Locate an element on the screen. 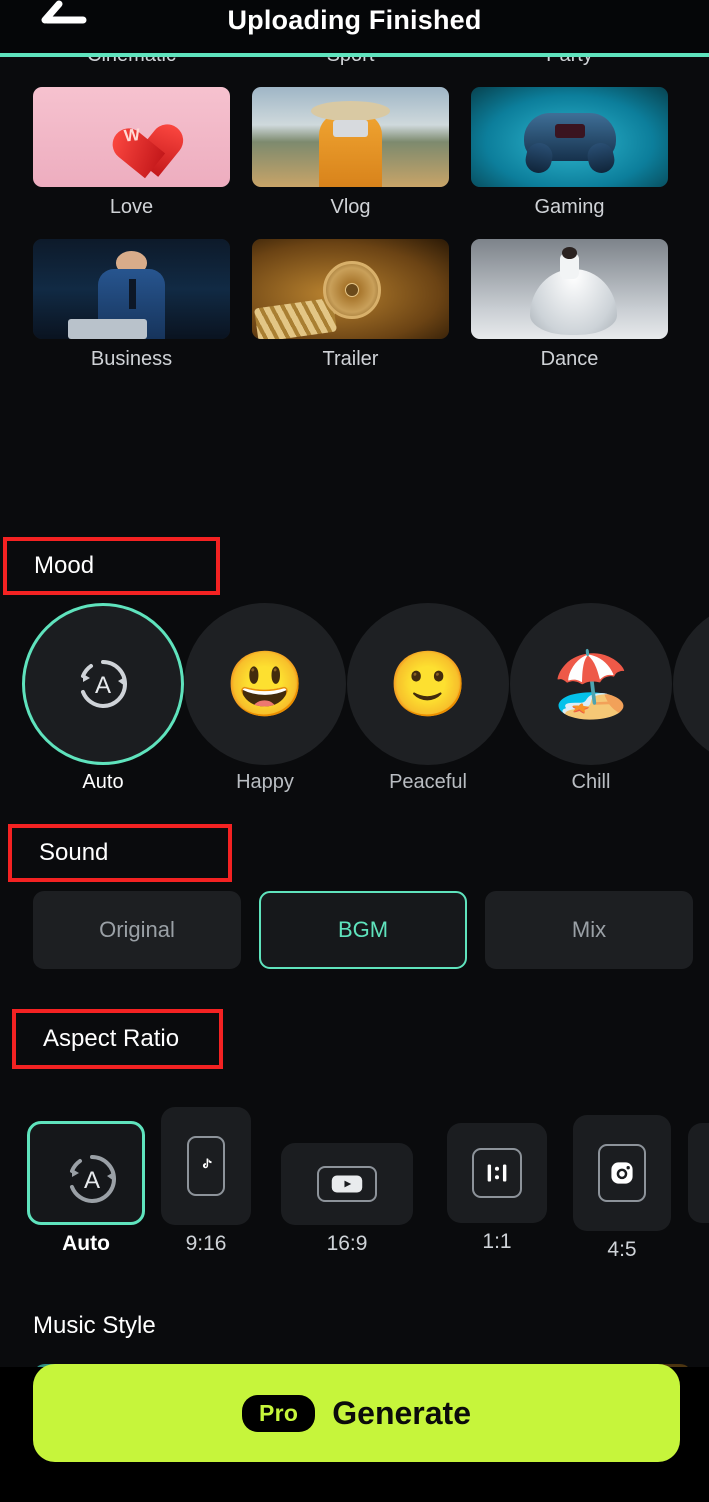 Image resolution: width=709 pixels, height=1502 pixels. template-card-sport: Sport is located at coordinates (350, 62).